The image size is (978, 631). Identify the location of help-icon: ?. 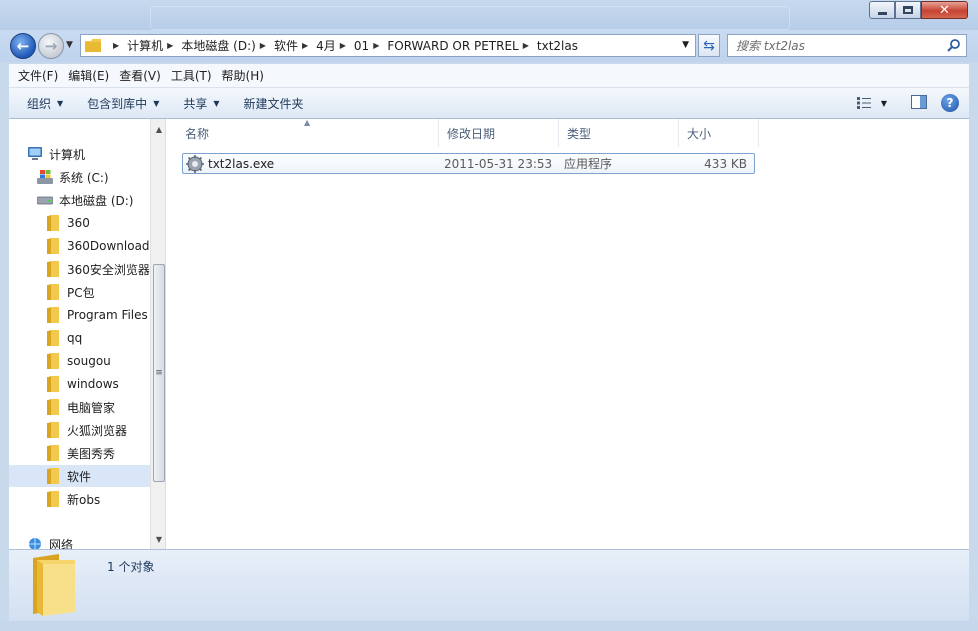
(950, 103).